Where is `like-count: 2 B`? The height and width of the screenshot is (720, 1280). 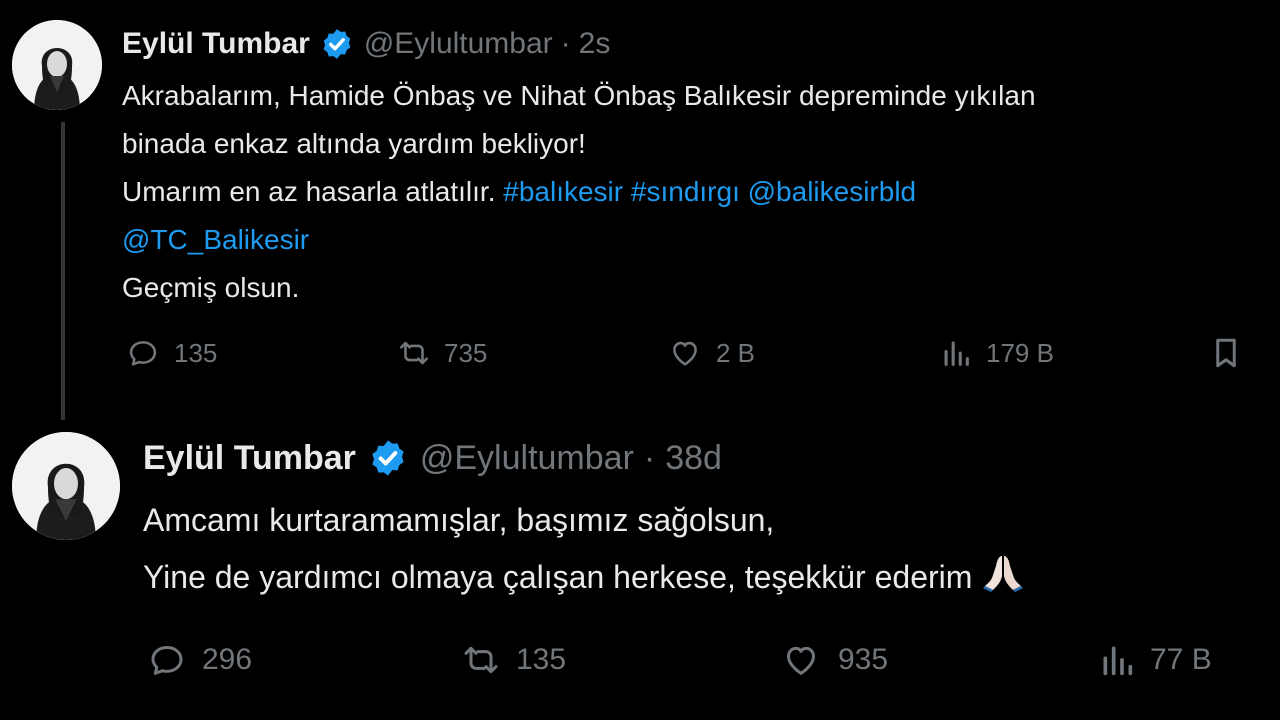
like-count: 2 B is located at coordinates (736, 352).